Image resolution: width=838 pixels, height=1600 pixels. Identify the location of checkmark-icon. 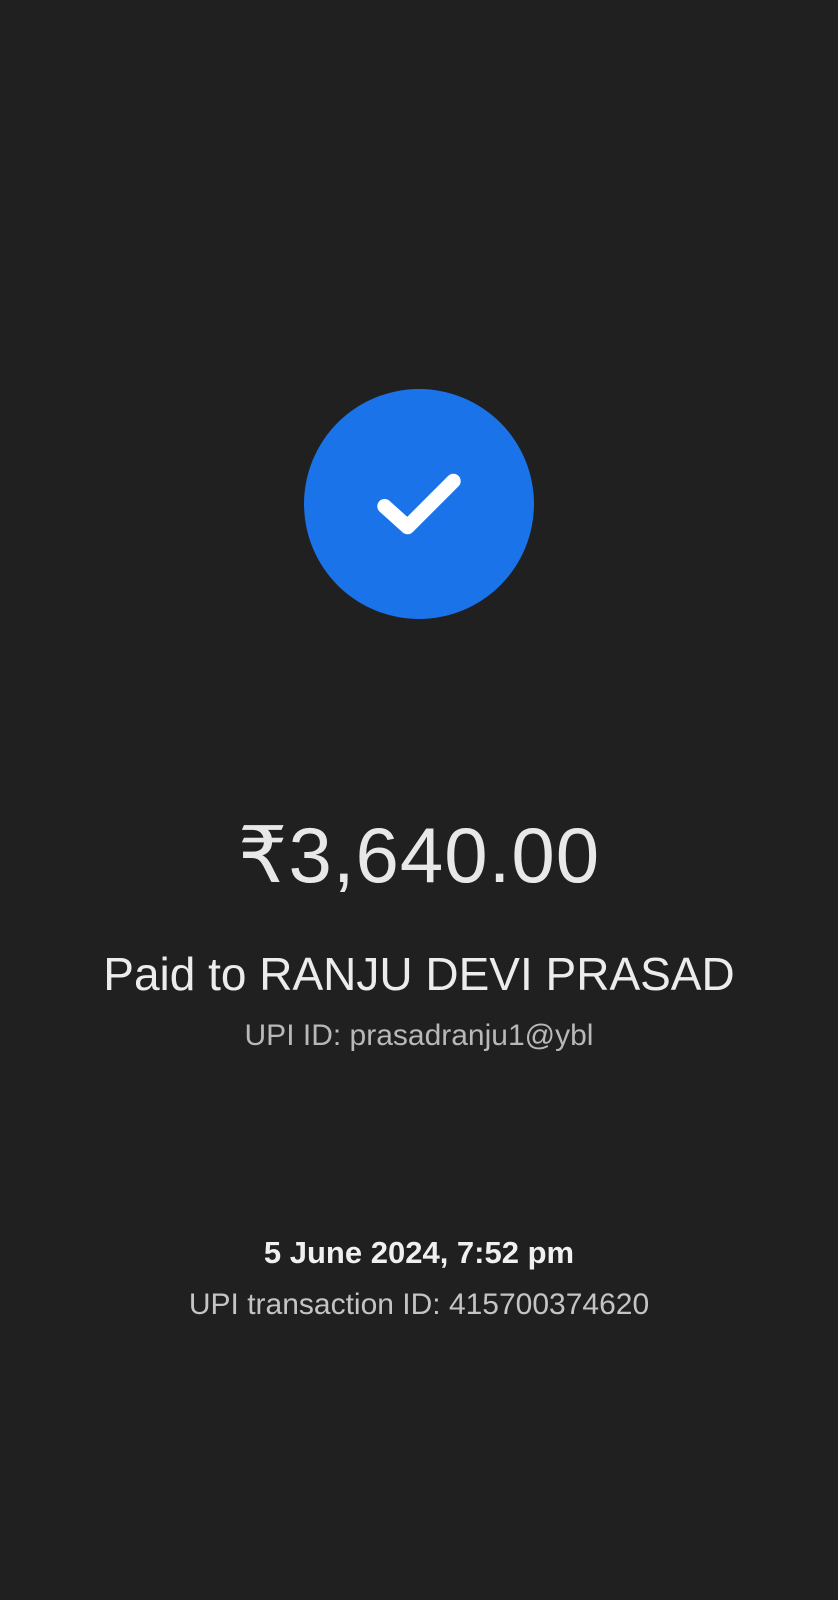
(419, 504).